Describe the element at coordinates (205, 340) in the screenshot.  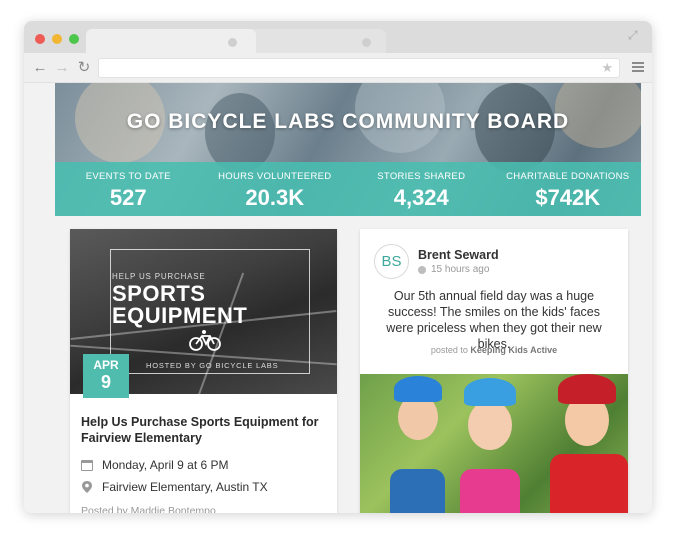
I see `bike-icon` at that location.